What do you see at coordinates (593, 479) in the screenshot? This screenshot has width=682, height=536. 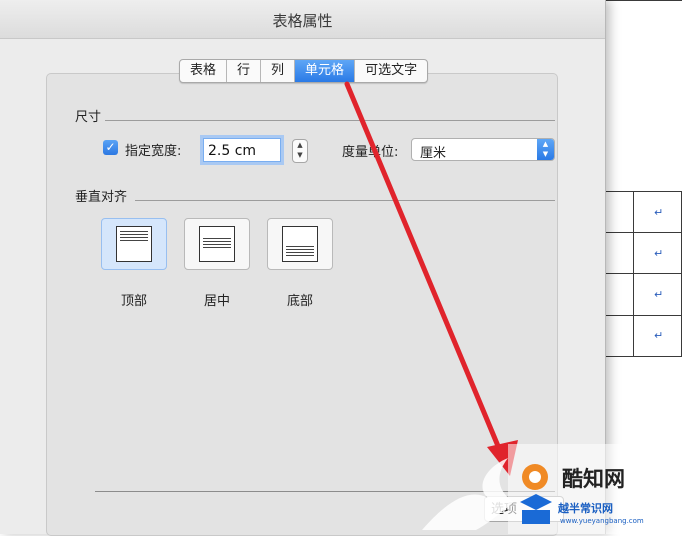 I see `watermark-brand-top: 酷知网` at bounding box center [593, 479].